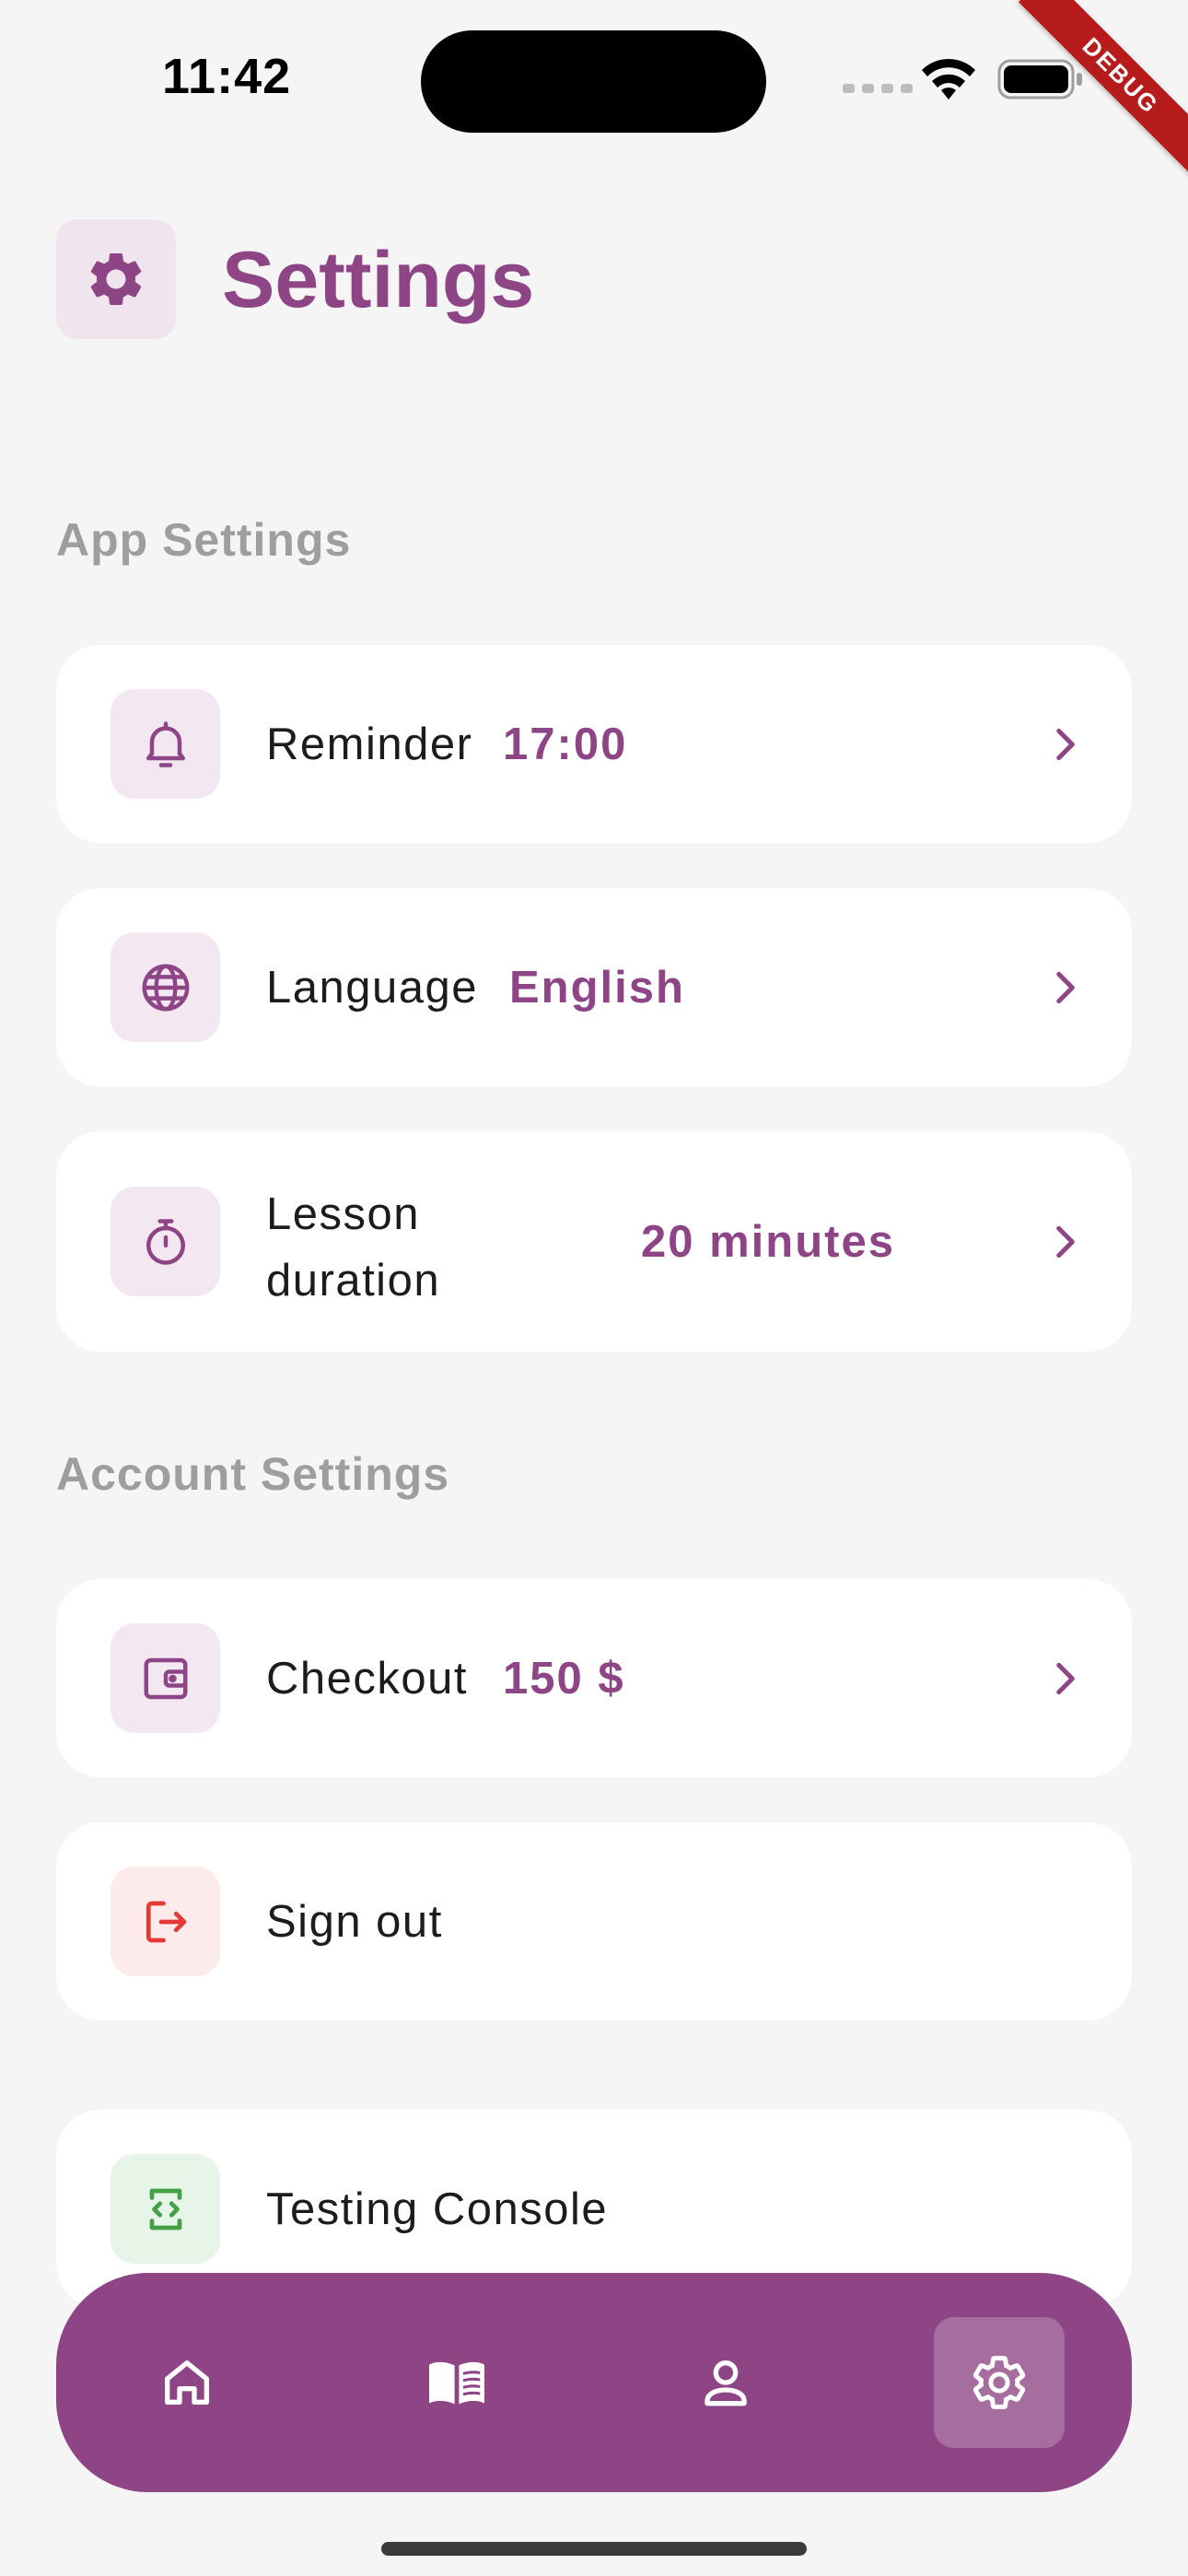 Image resolution: width=1188 pixels, height=2576 pixels. Describe the element at coordinates (369, 744) in the screenshot. I see `reminder-label: Reminder` at that location.